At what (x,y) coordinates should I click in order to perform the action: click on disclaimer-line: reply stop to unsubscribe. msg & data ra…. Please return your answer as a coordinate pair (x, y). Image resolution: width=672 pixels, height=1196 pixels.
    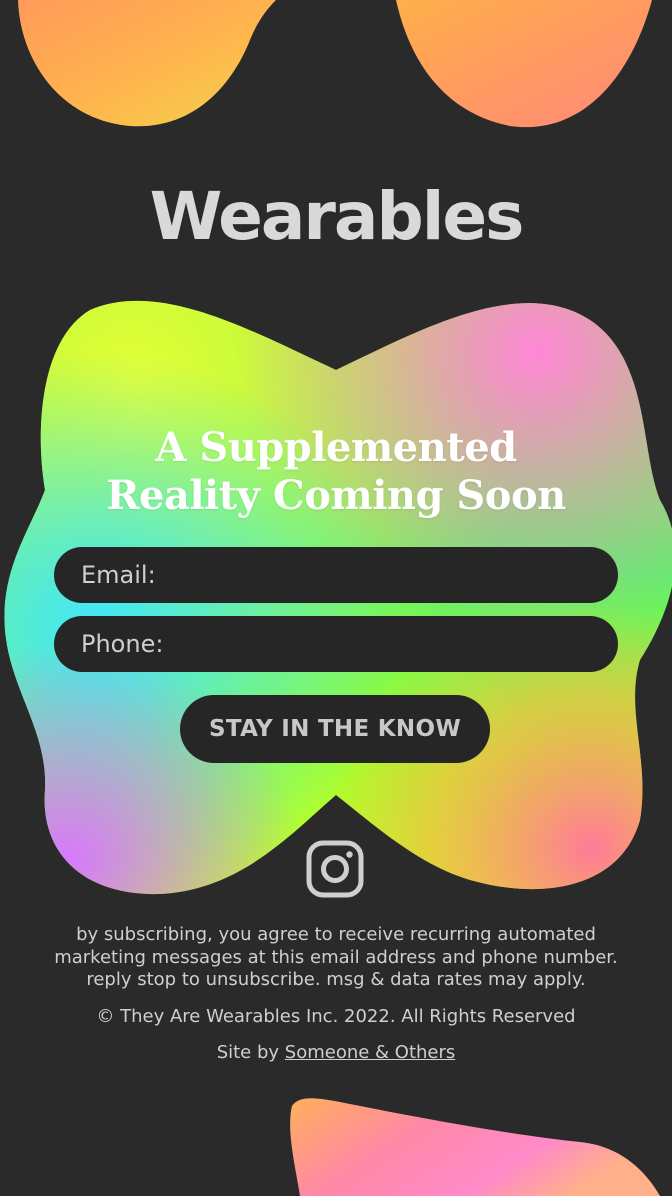
    Looking at the image, I should click on (336, 979).